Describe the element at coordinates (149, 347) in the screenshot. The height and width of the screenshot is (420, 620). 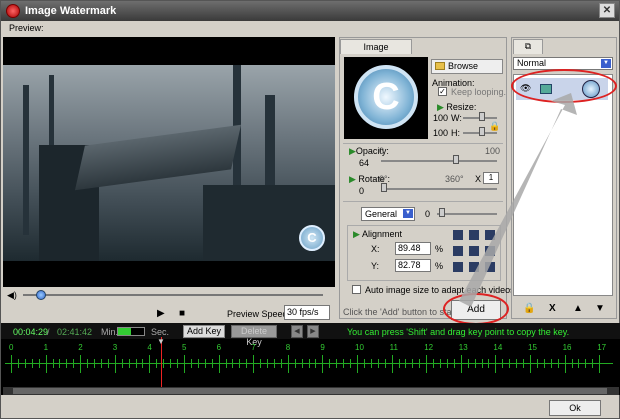
I see `ruler-tick-label: 4` at that location.